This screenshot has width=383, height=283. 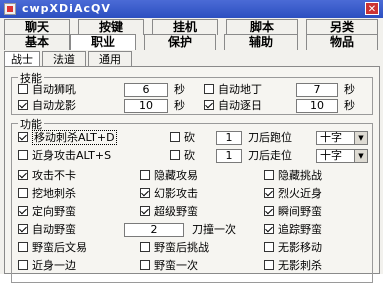 I want to click on shadow-move-checkbox: 无影移动, so click(x=293, y=247).